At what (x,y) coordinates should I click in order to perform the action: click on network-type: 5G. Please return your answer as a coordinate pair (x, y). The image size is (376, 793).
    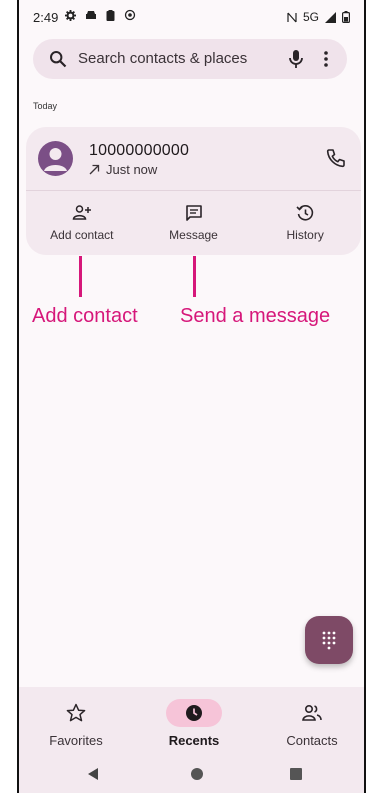
    Looking at the image, I should click on (310, 17).